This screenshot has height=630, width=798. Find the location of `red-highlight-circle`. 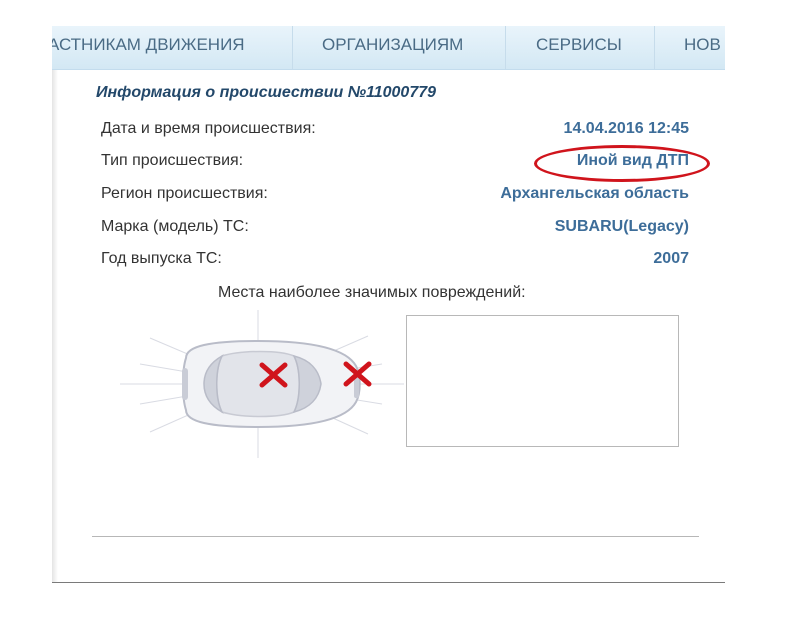

red-highlight-circle is located at coordinates (622, 163).